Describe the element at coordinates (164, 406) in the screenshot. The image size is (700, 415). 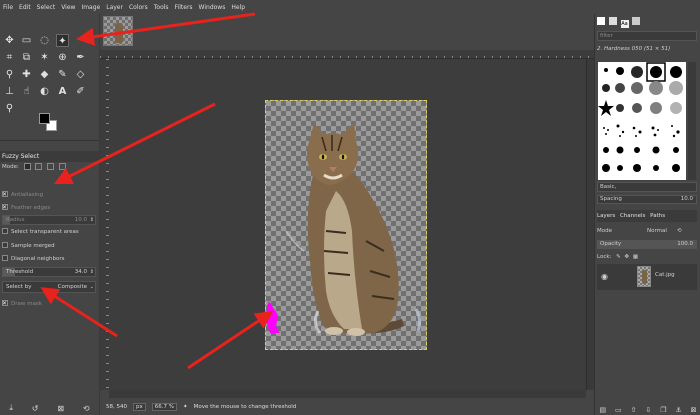
I see `zoom-dropdown: 66.7 %` at that location.